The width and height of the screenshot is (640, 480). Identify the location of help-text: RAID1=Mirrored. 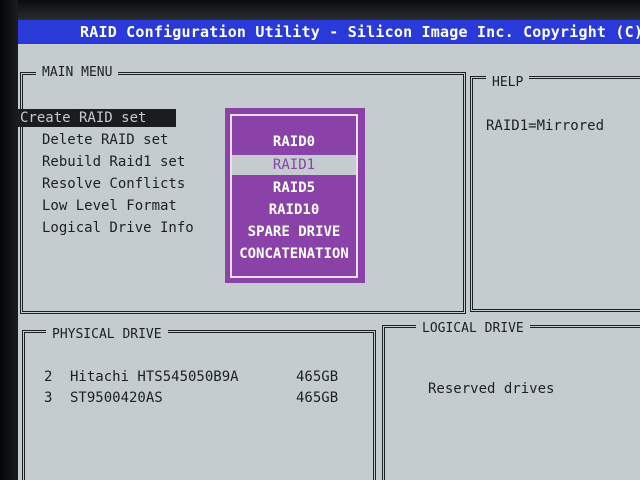
(545, 126).